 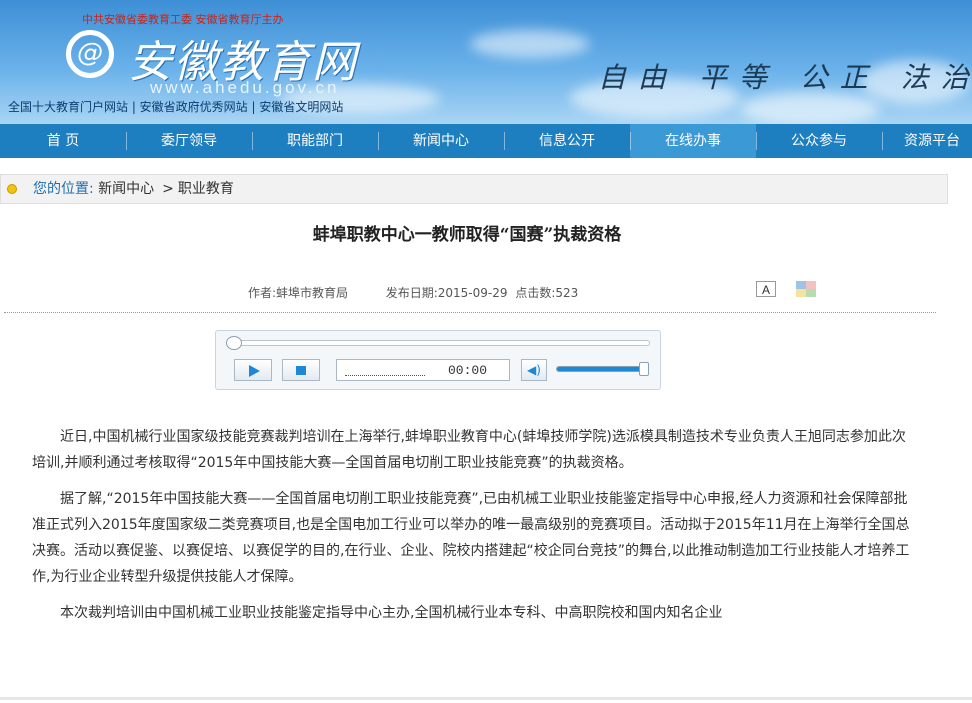 I want to click on nav-item-home: 首 页, so click(x=63, y=141).